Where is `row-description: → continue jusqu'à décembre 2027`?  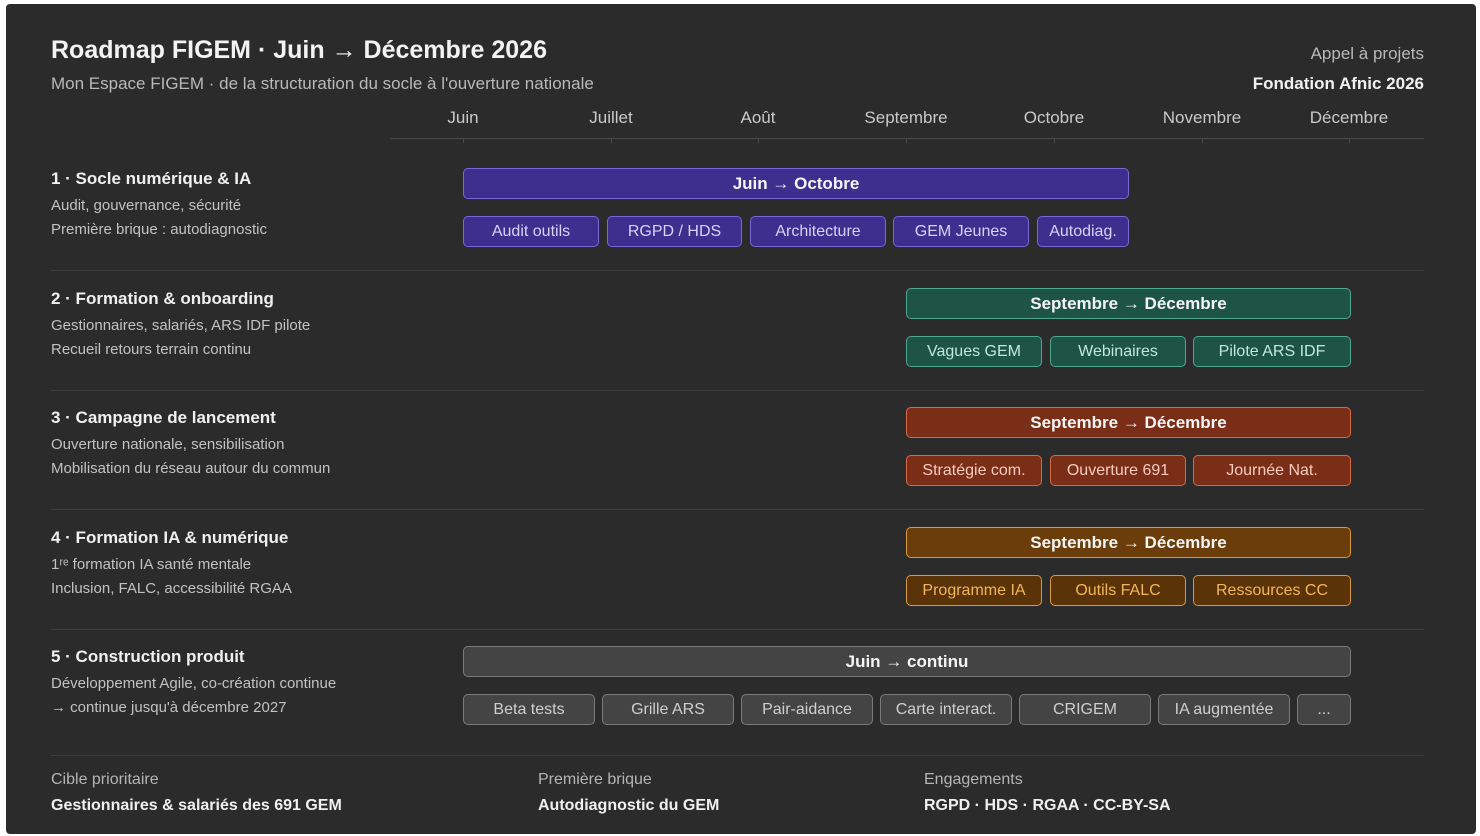 row-description: → continue jusqu'à décembre 2027 is located at coordinates (169, 707).